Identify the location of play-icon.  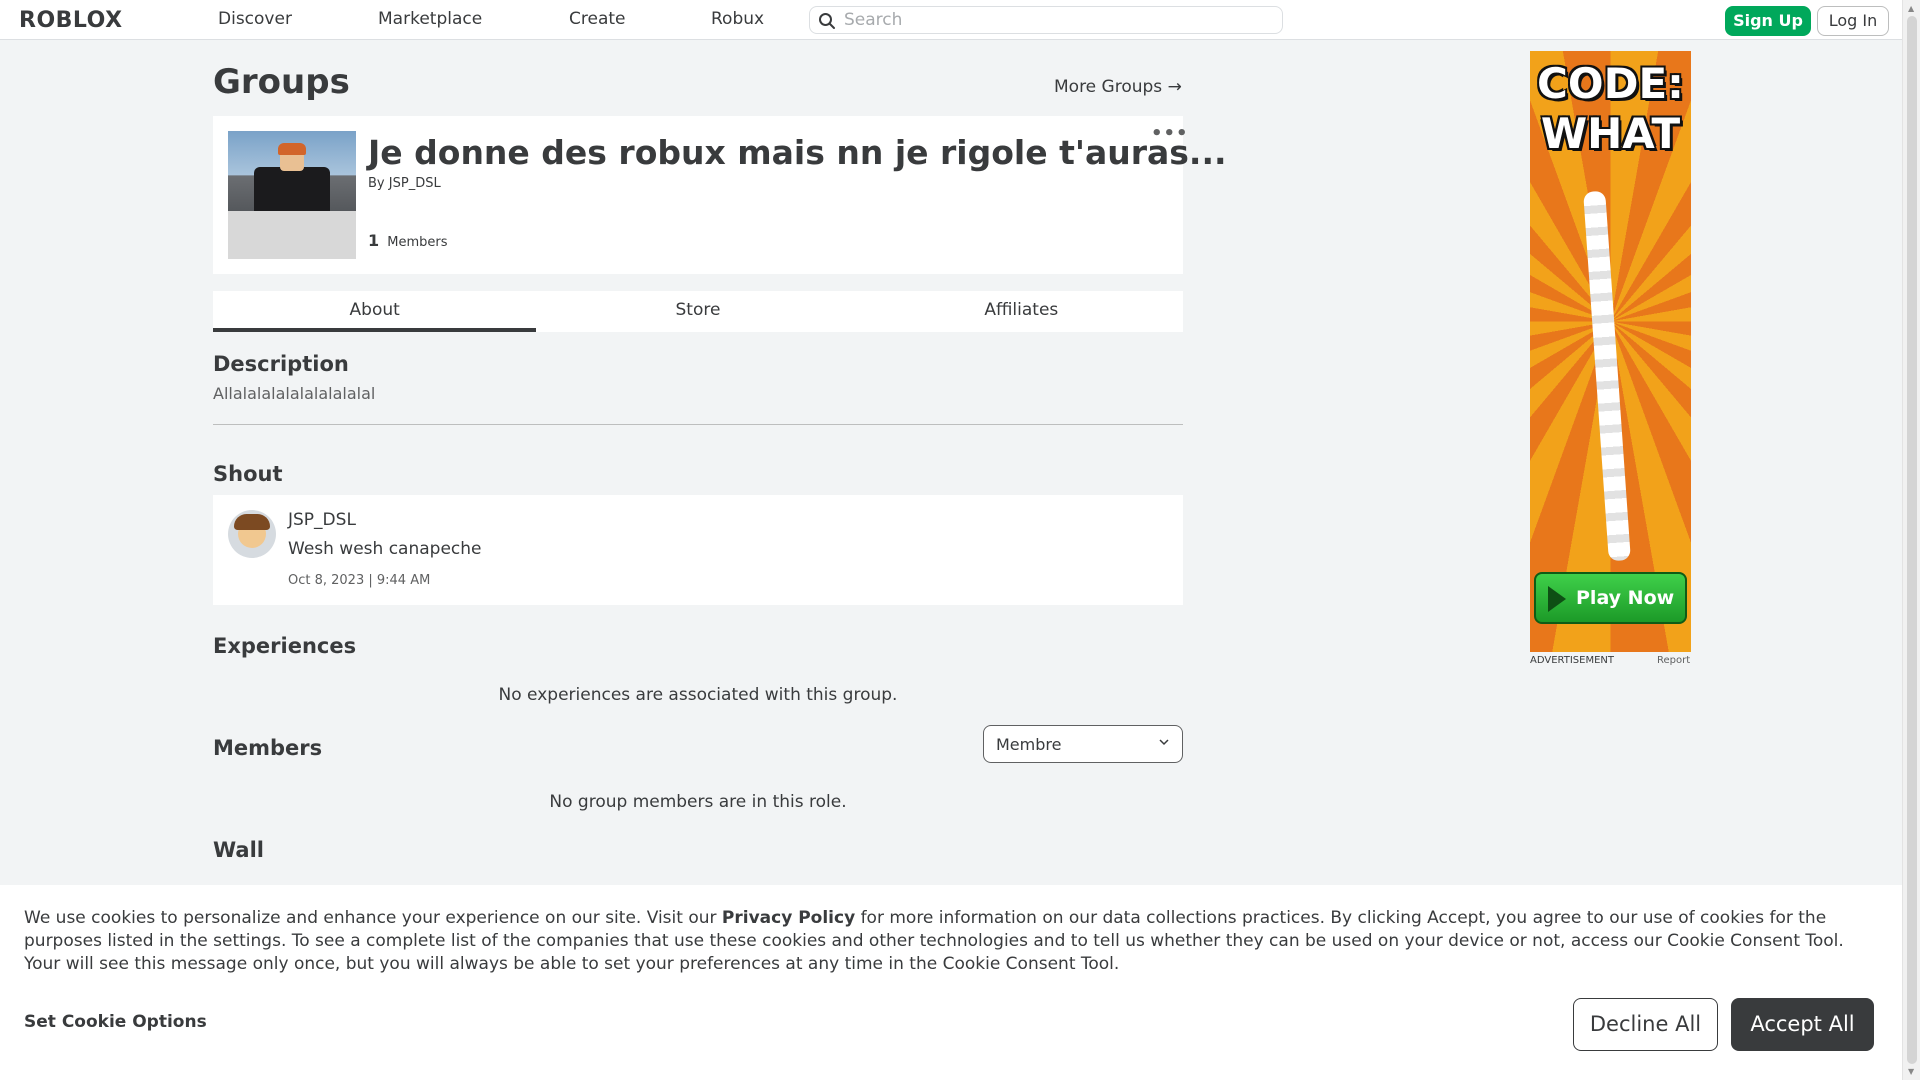
(1557, 599).